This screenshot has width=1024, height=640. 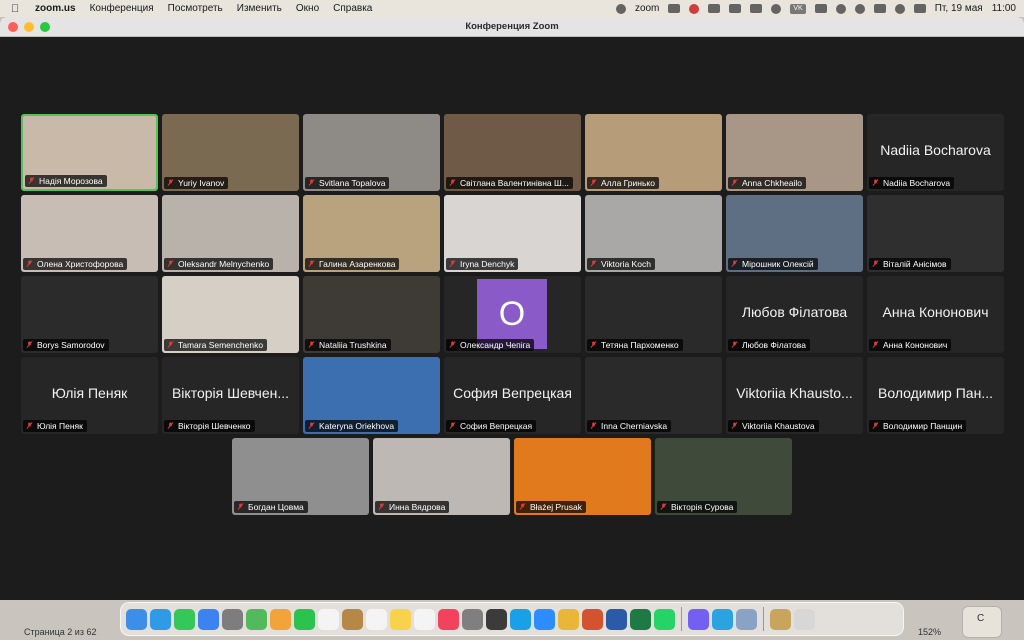 What do you see at coordinates (780, 619) in the screenshot?
I see `archive-icon` at bounding box center [780, 619].